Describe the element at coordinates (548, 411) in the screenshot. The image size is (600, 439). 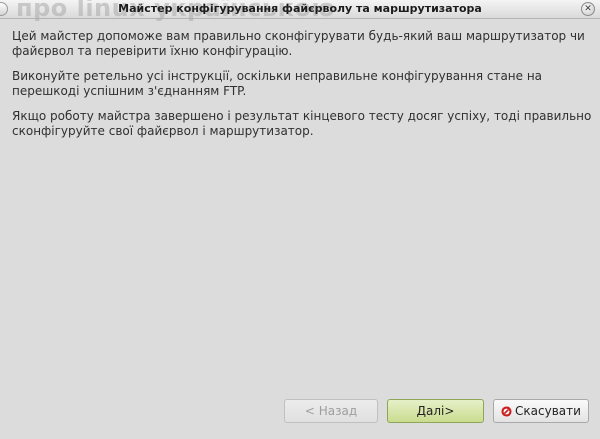
I see `cancel-button-label: Скасувати` at that location.